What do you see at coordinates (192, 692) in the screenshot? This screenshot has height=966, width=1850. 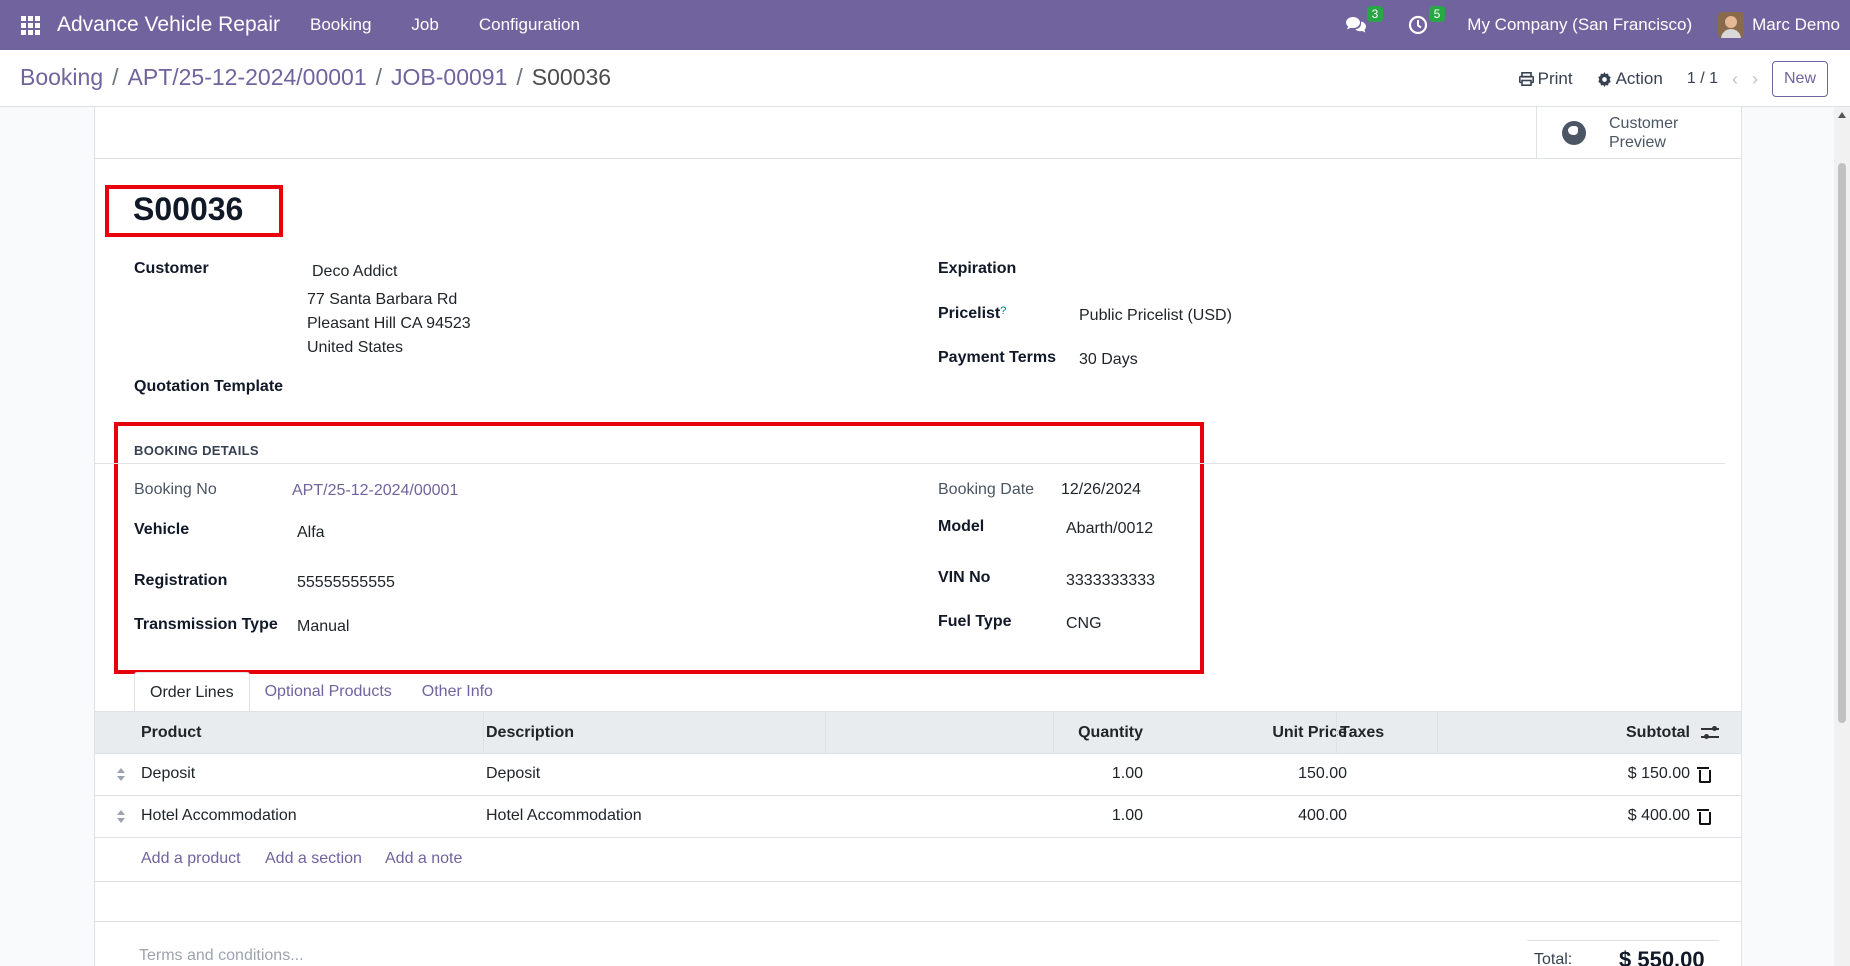 I see `tab-order-lines: Order Lines` at bounding box center [192, 692].